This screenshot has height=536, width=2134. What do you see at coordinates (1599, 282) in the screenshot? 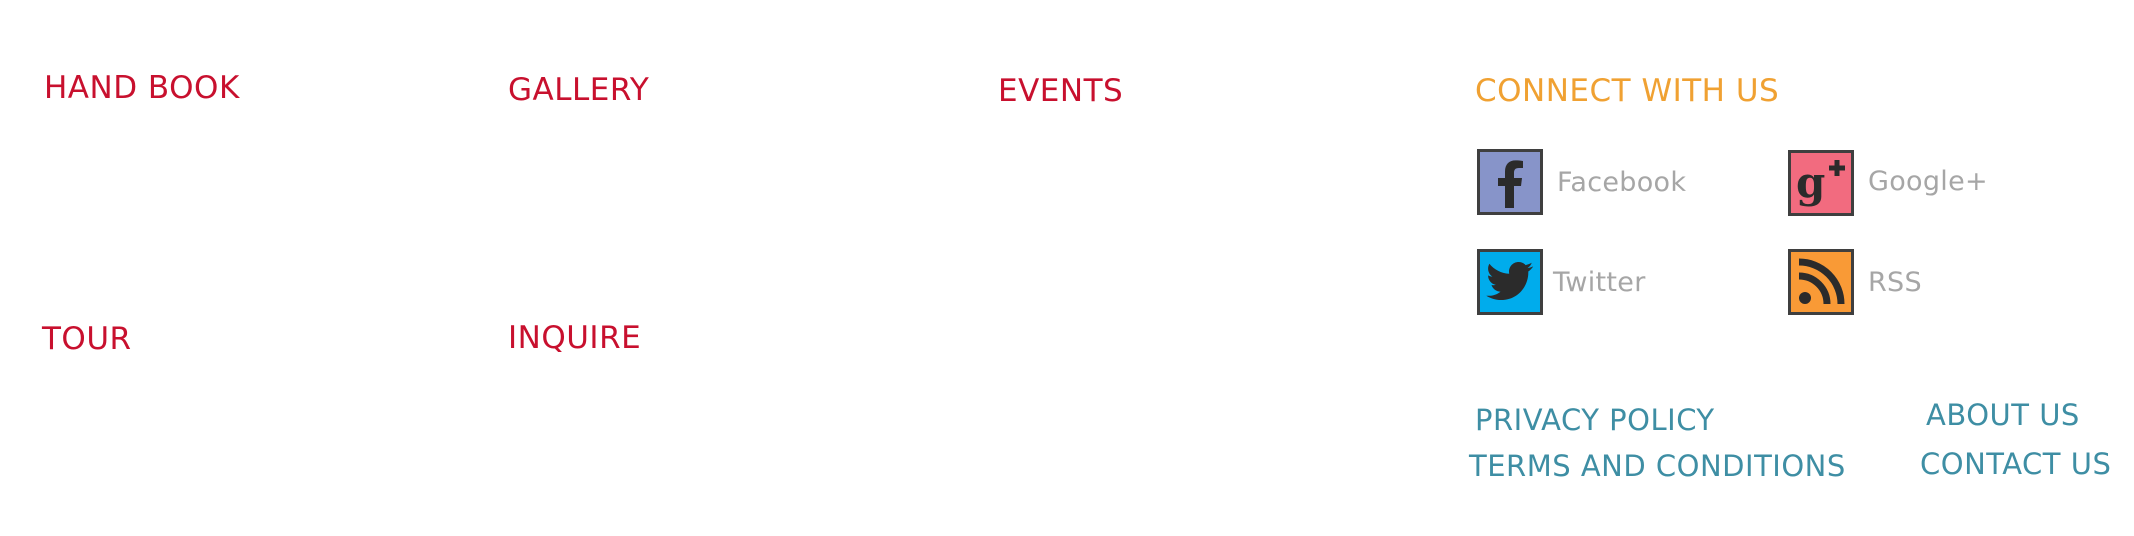
I see `social-twitter-label: Twitter` at bounding box center [1599, 282].